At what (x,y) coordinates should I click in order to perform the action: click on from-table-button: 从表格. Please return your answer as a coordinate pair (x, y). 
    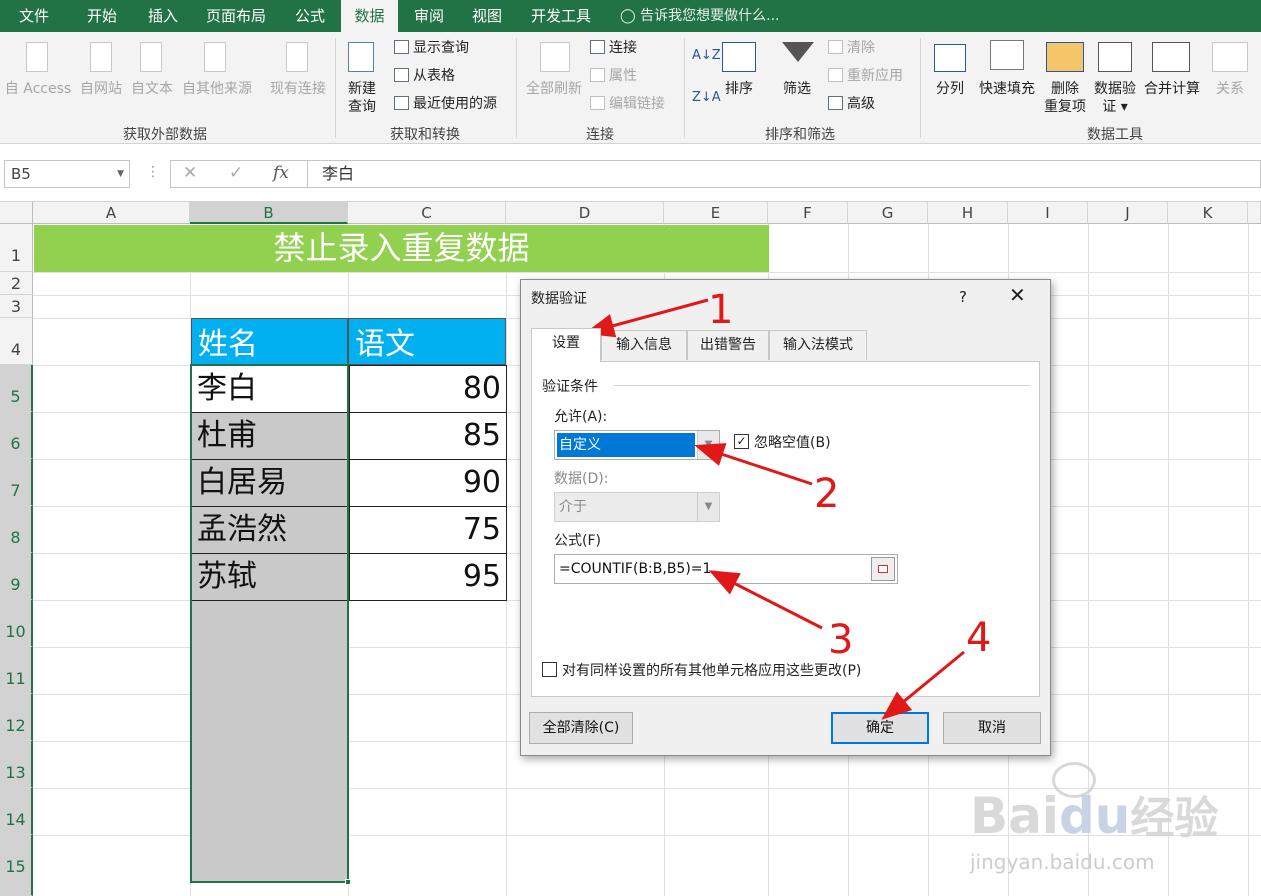
    Looking at the image, I should click on (424, 76).